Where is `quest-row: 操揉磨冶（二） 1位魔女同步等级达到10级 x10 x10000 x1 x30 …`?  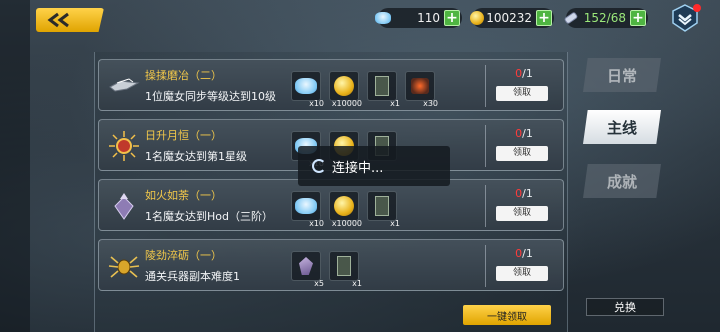
quest-row: 操揉磨冶（二） 1位魔女同步等级达到10级 x10 x10000 x1 x30 … is located at coordinates (331, 85).